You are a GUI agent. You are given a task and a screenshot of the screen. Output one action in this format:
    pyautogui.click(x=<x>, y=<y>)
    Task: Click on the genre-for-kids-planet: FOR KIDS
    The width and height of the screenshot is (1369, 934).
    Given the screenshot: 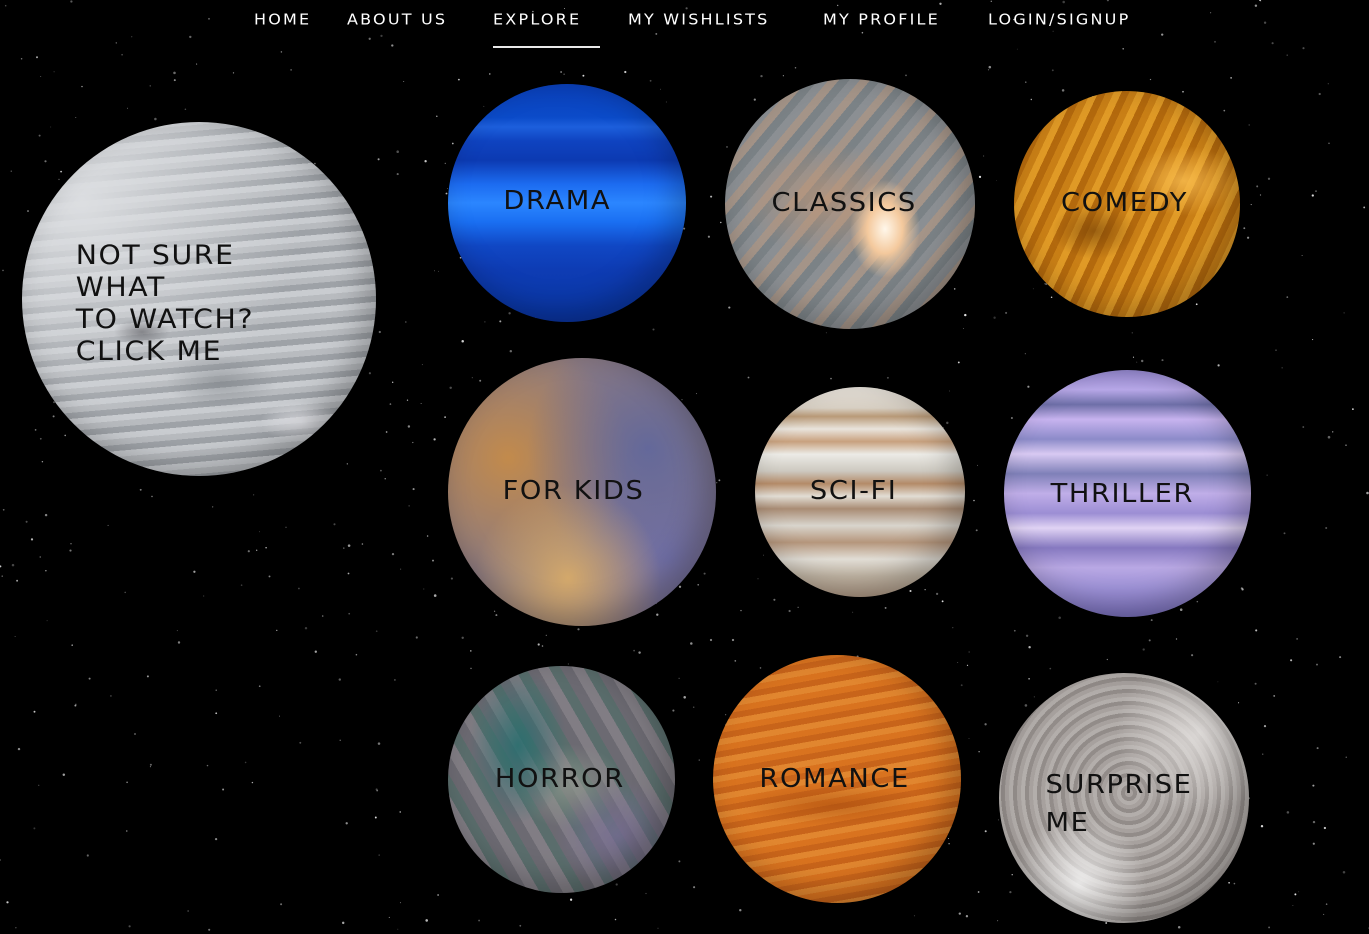 What is the action you would take?
    pyautogui.click(x=582, y=492)
    